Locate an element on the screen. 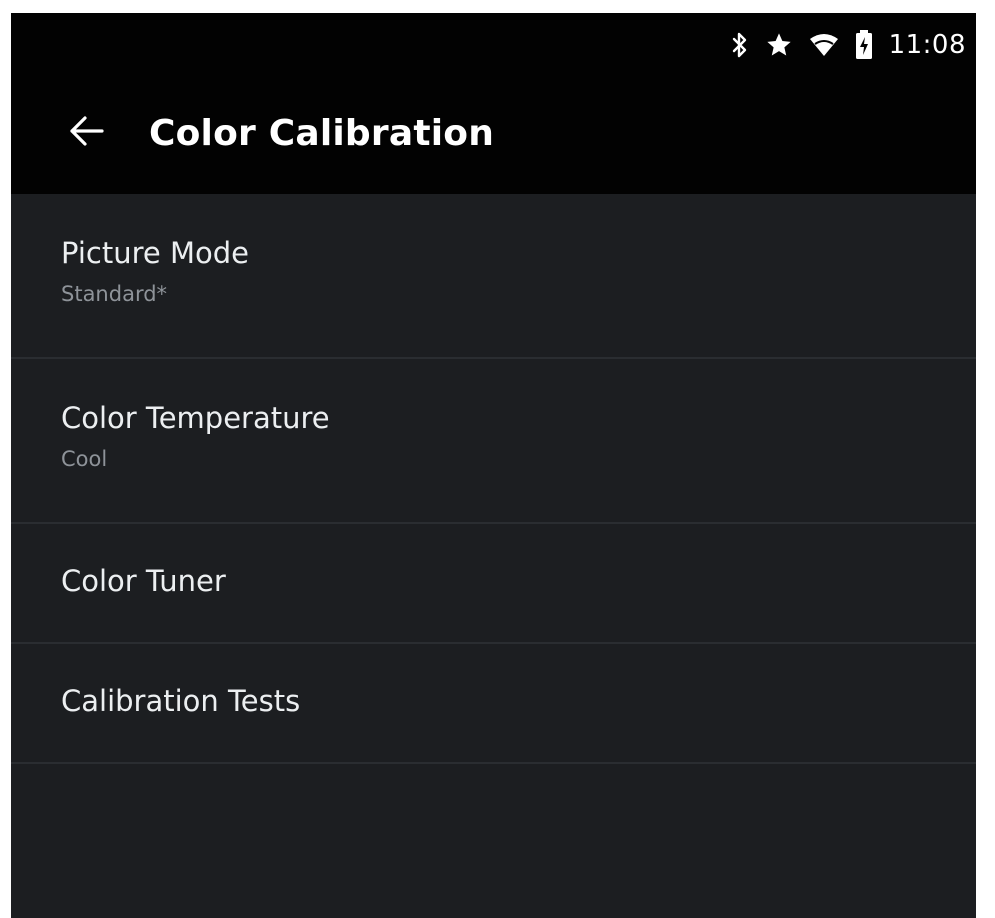 This screenshot has width=995, height=918. wifi-icon is located at coordinates (824, 45).